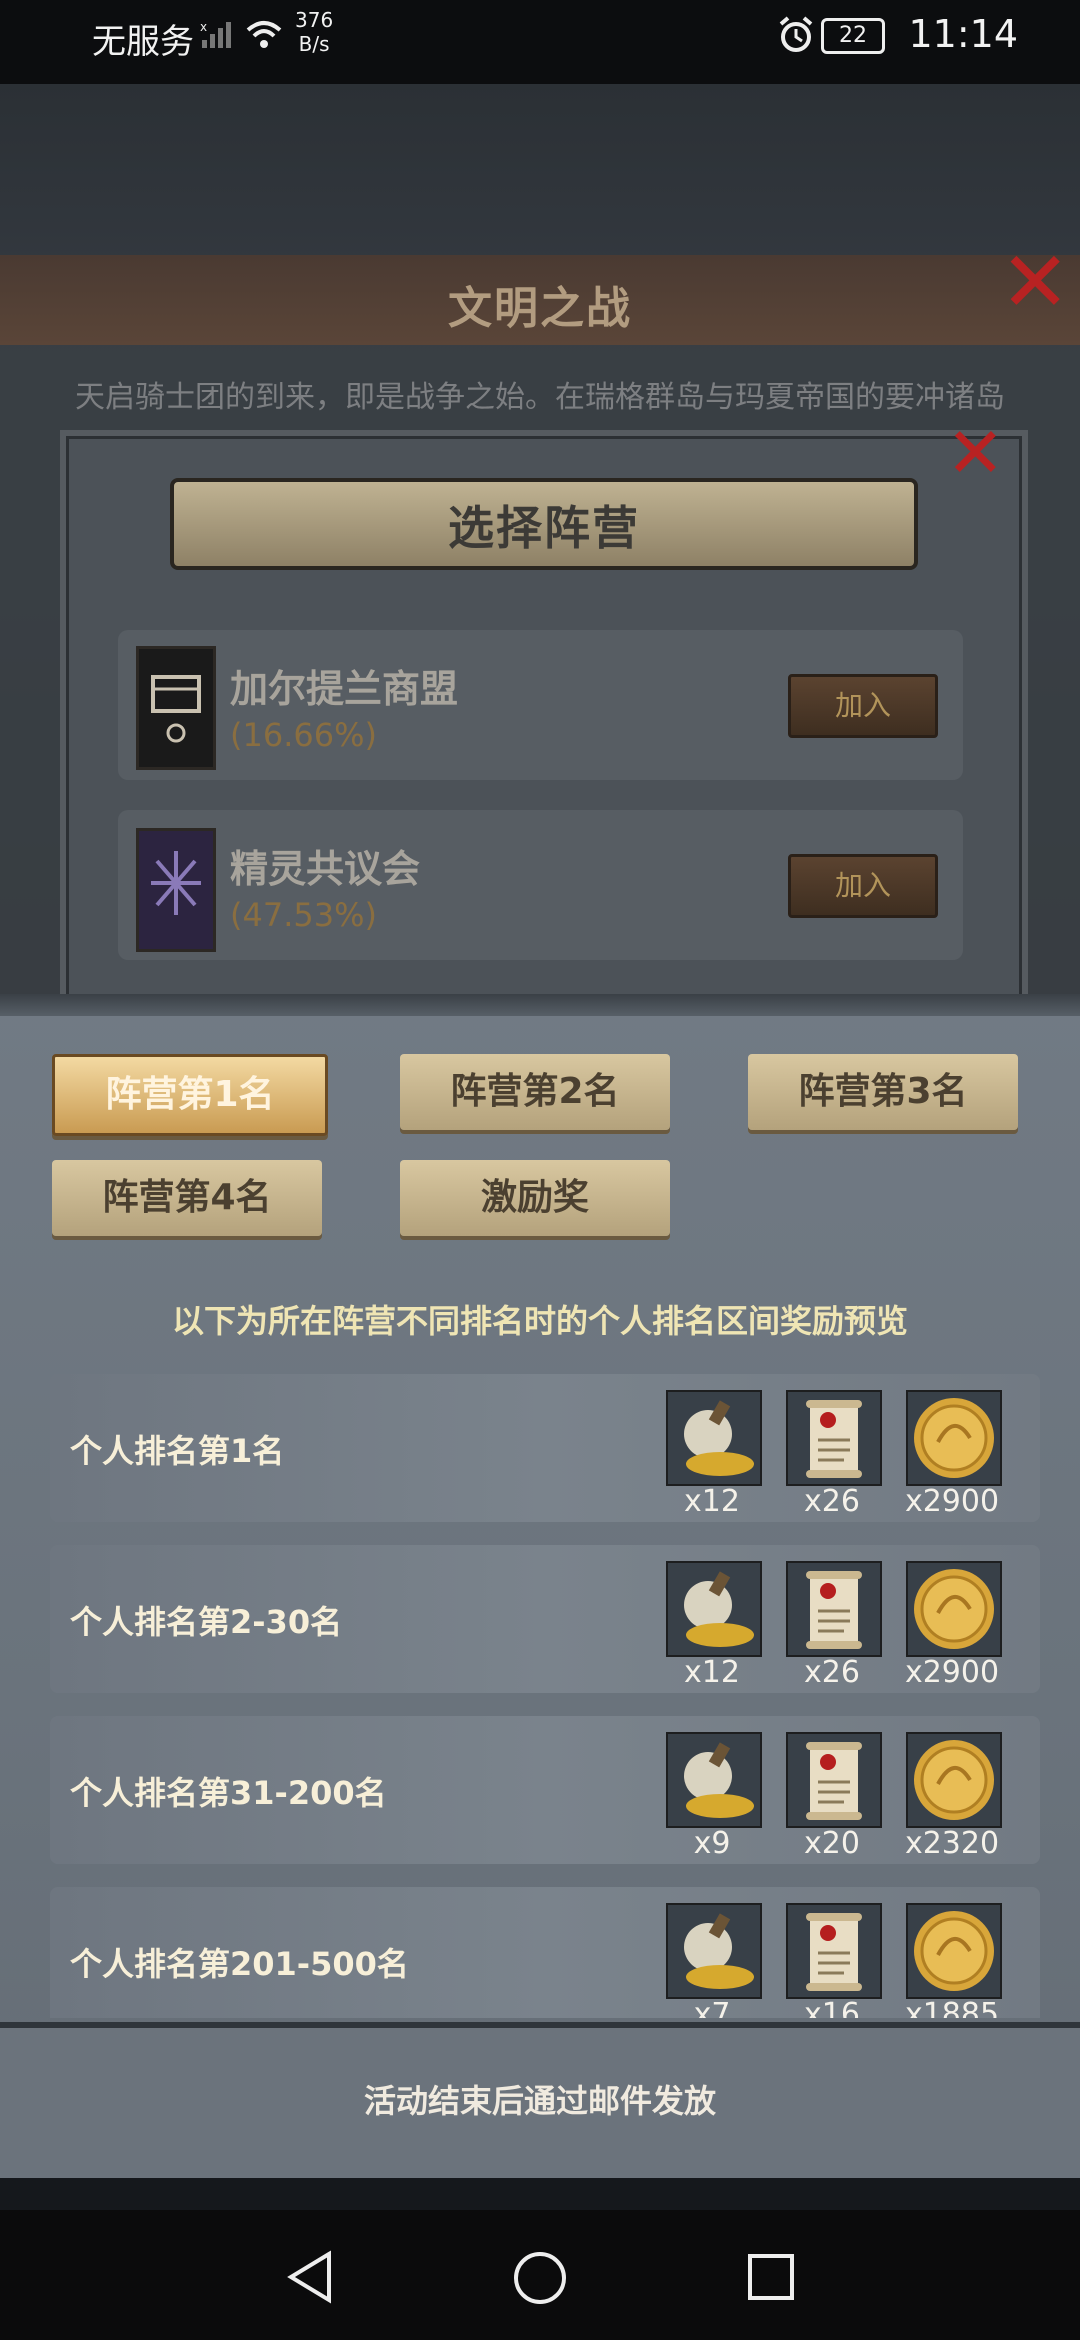 The width and height of the screenshot is (1080, 2340). I want to click on flower-banner-icon, so click(176, 890).